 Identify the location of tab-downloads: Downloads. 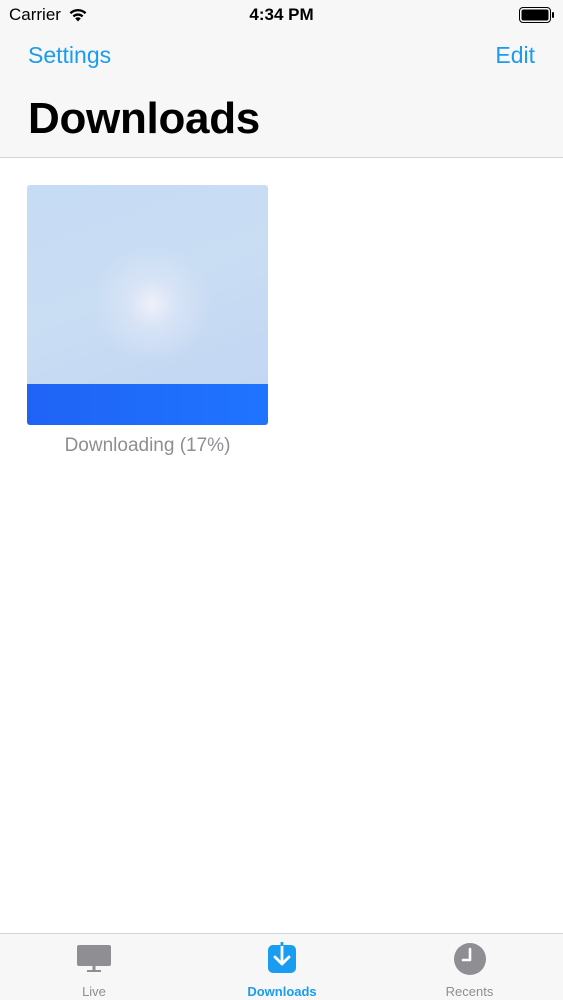
(282, 967).